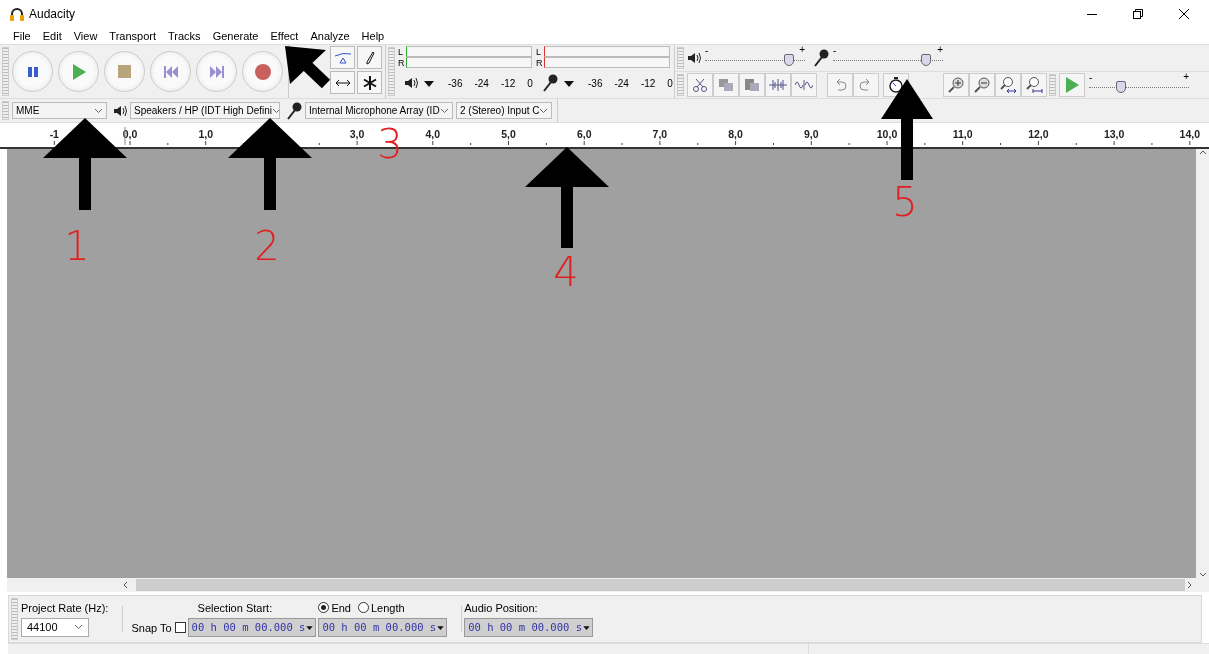  I want to click on skip-end-button, so click(216, 71).